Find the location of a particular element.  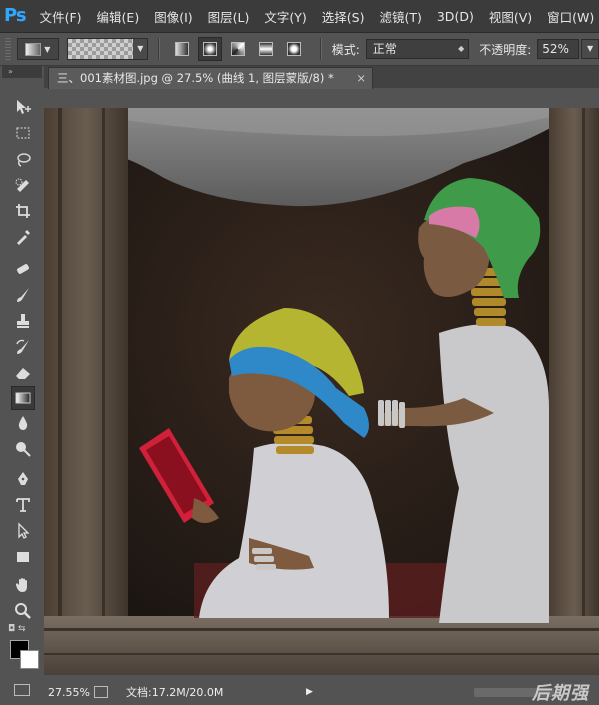

document-size: 文档:17.2M/20.0M is located at coordinates (175, 692).